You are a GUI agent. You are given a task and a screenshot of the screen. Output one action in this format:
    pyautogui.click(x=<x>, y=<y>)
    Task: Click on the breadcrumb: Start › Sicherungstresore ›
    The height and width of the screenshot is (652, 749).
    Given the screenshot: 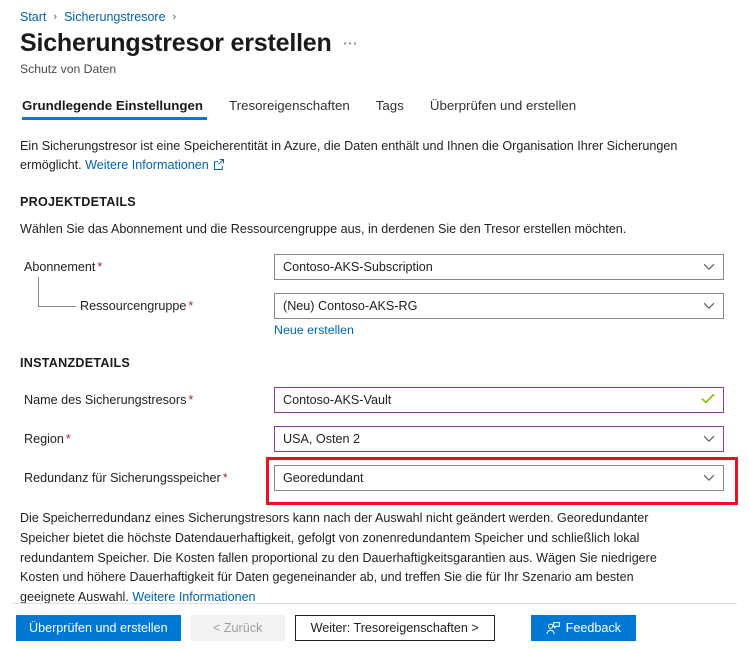 What is the action you would take?
    pyautogui.click(x=374, y=12)
    